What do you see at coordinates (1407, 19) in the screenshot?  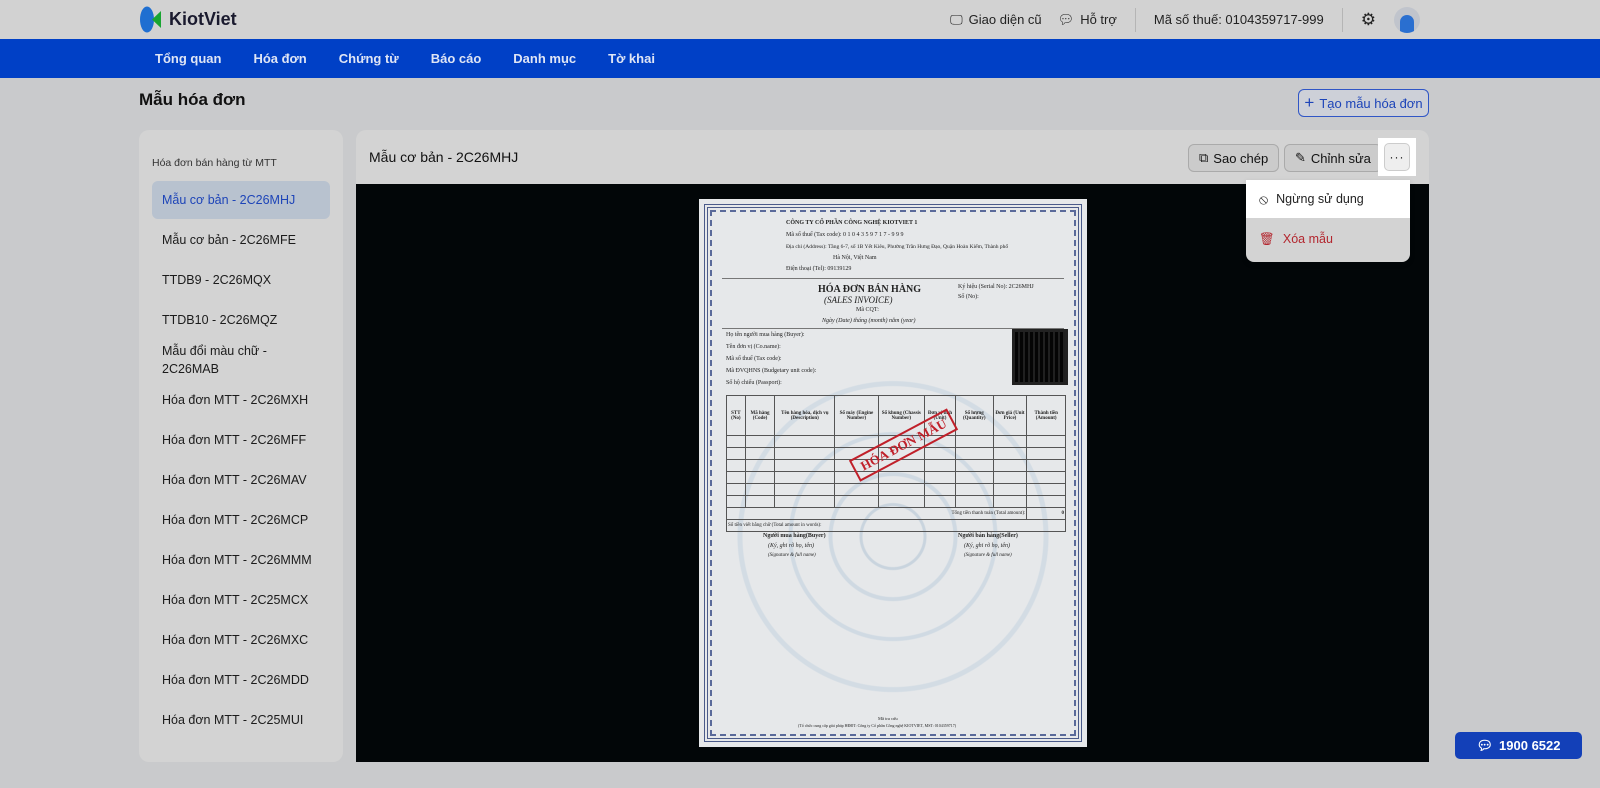 I see `avatar` at bounding box center [1407, 19].